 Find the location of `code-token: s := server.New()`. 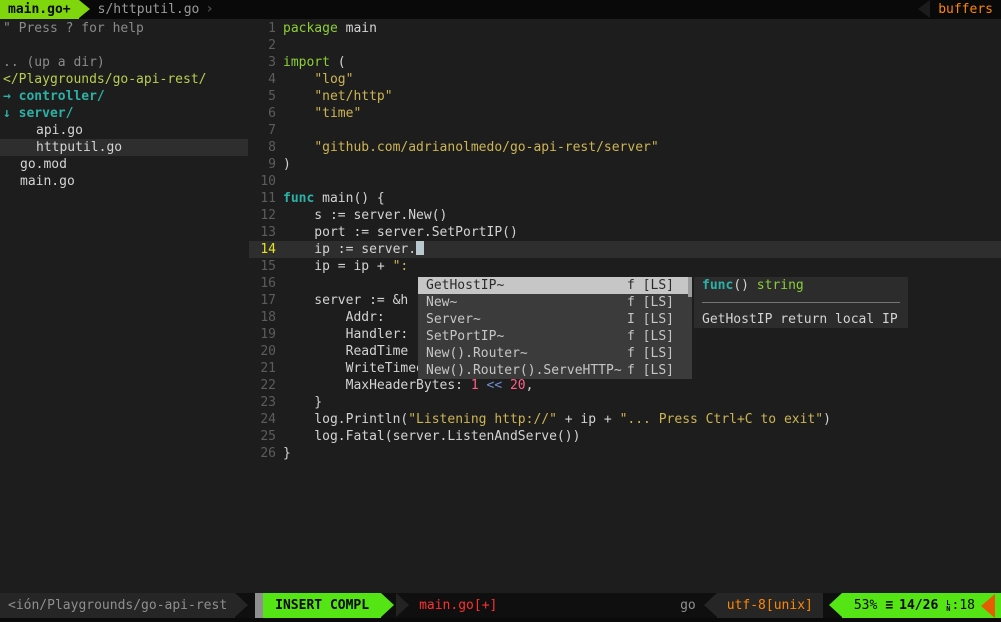

code-token: s := server.New() is located at coordinates (365, 215).